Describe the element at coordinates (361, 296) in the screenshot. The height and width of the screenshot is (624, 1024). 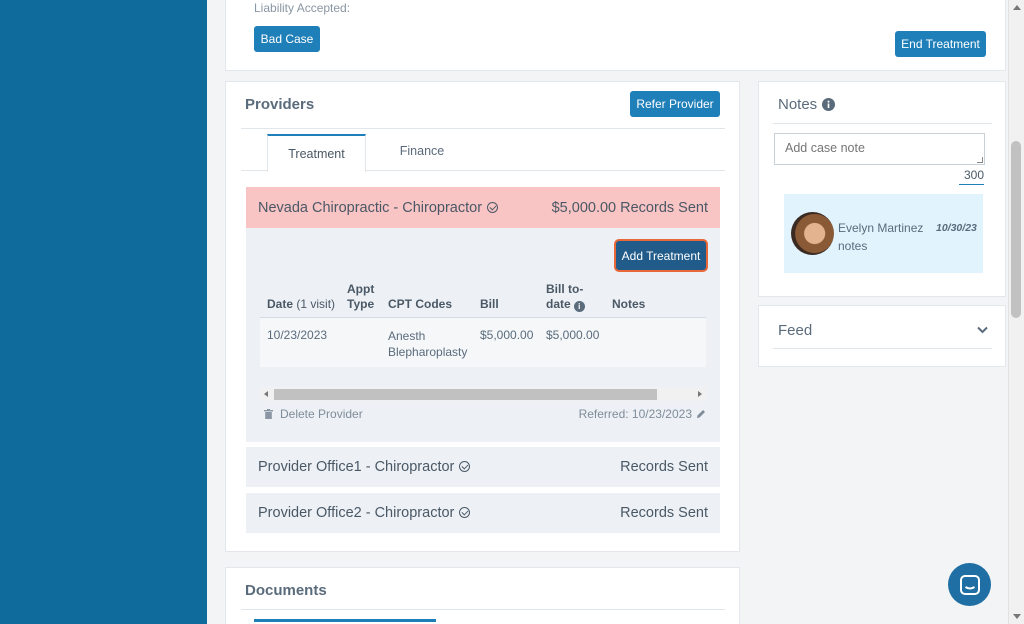
I see `th-appt-type: Appt Type` at that location.